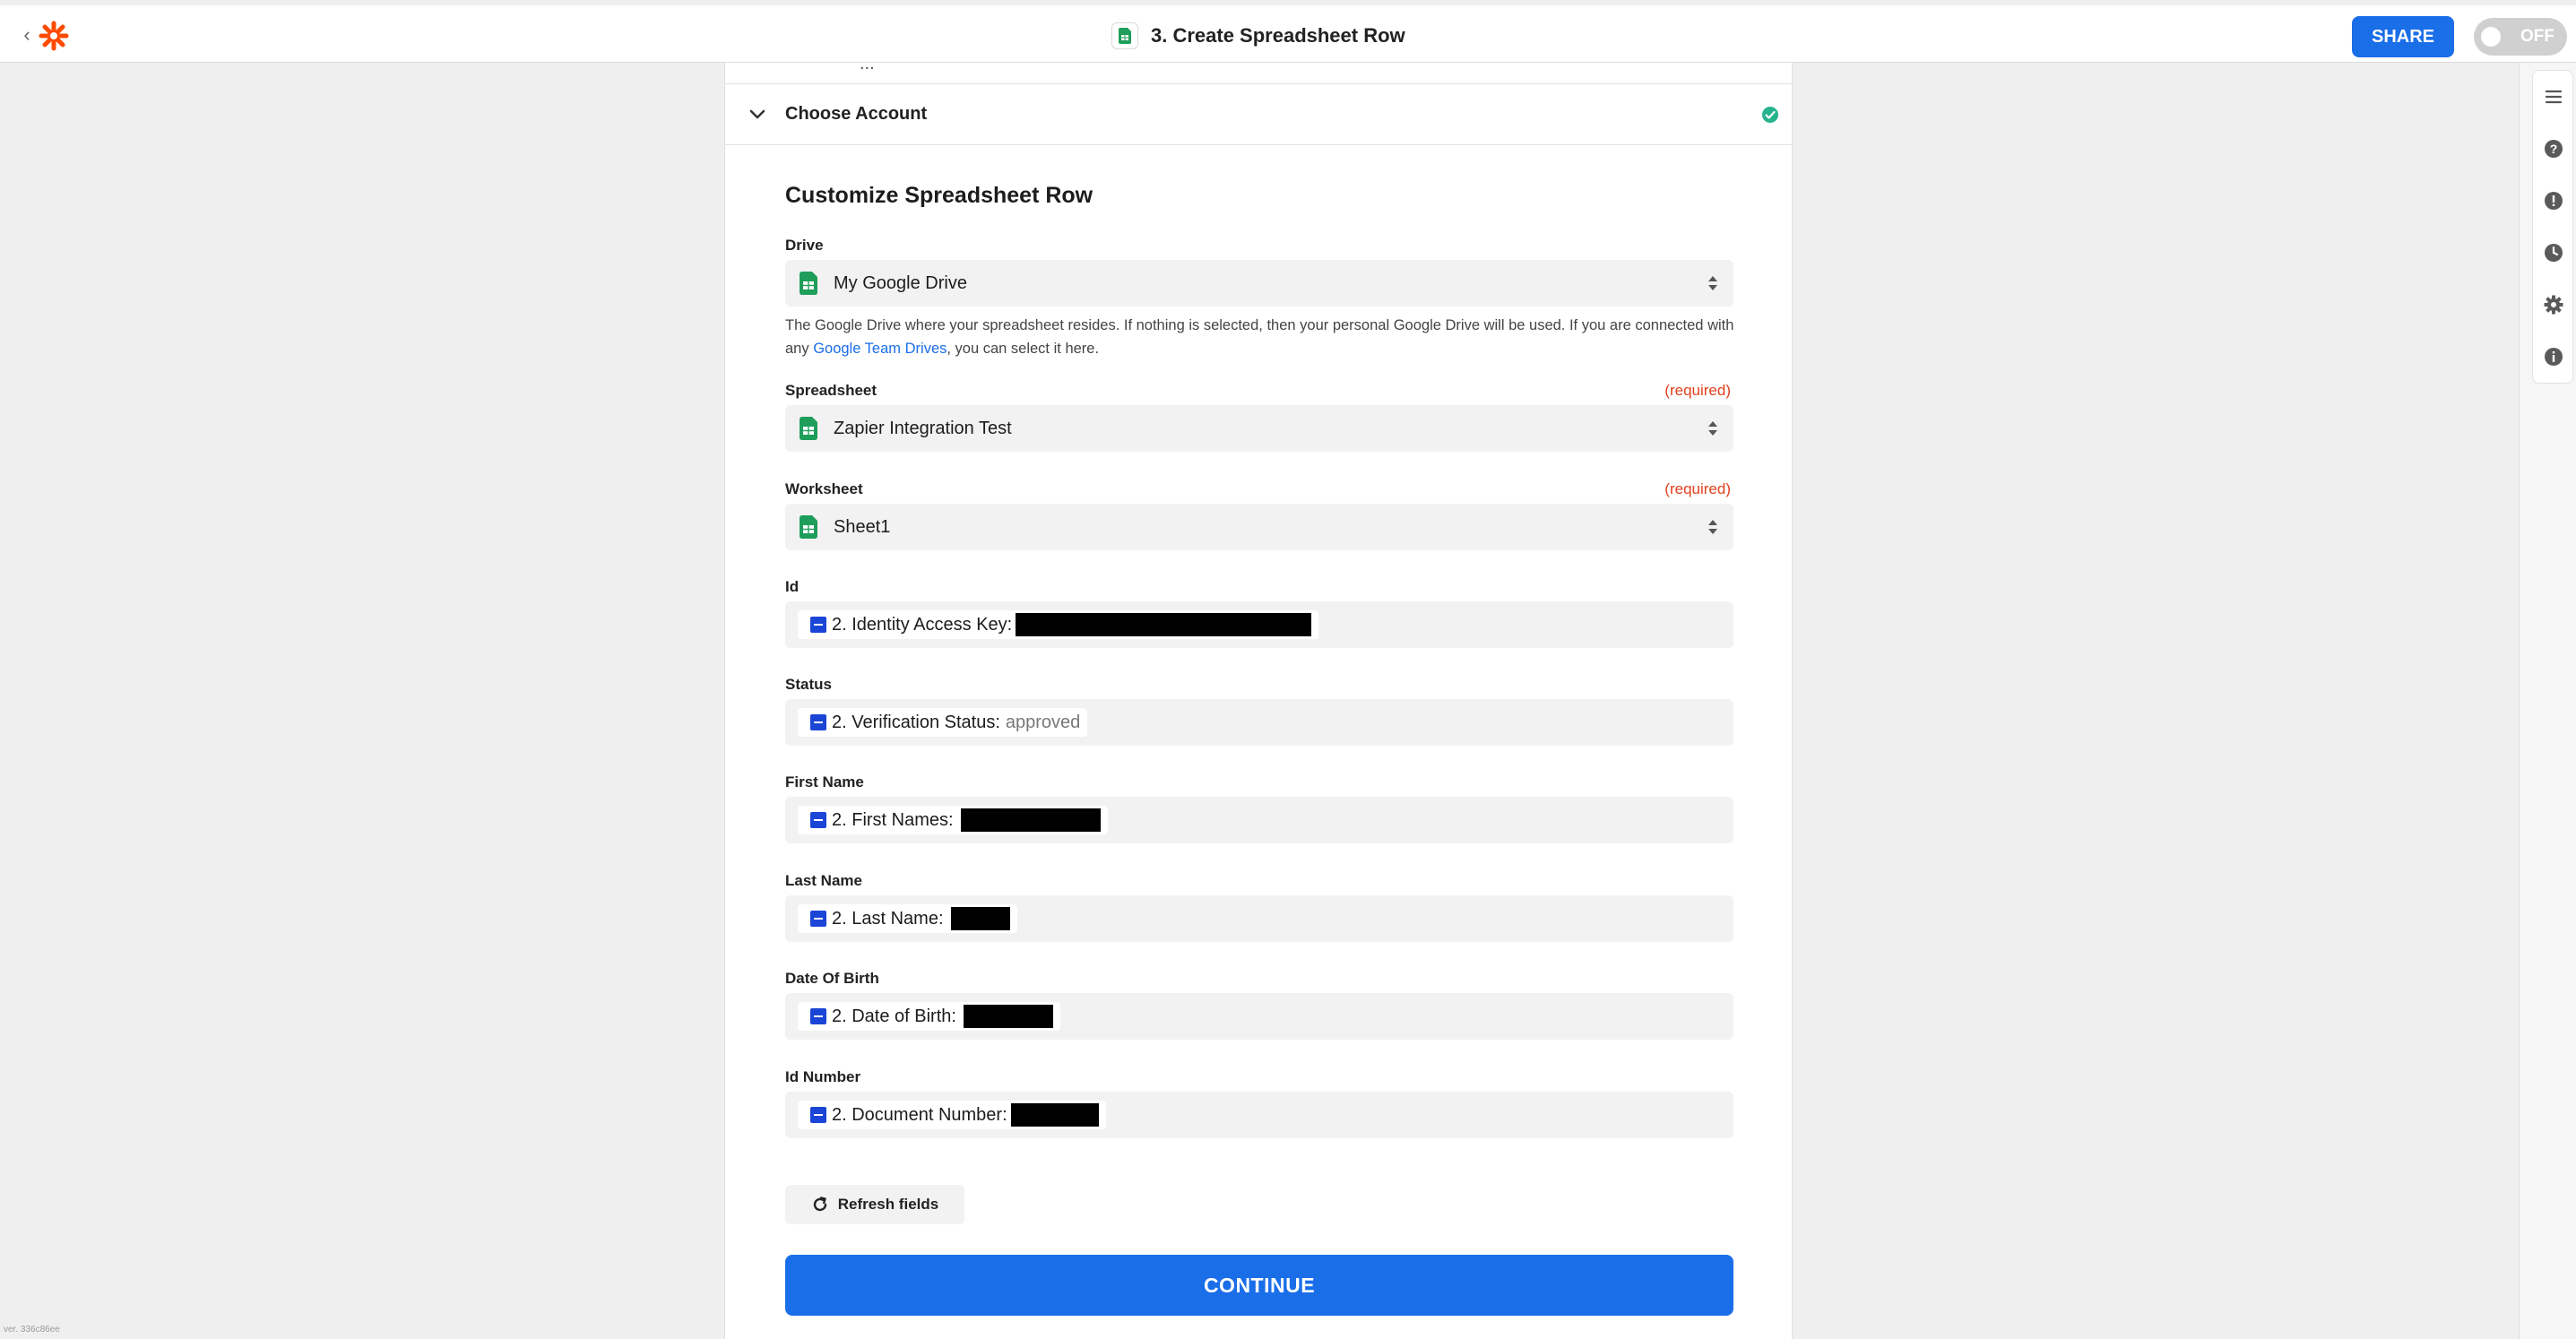 The width and height of the screenshot is (2576, 1339). Describe the element at coordinates (819, 1204) in the screenshot. I see `refresh-icon` at that location.